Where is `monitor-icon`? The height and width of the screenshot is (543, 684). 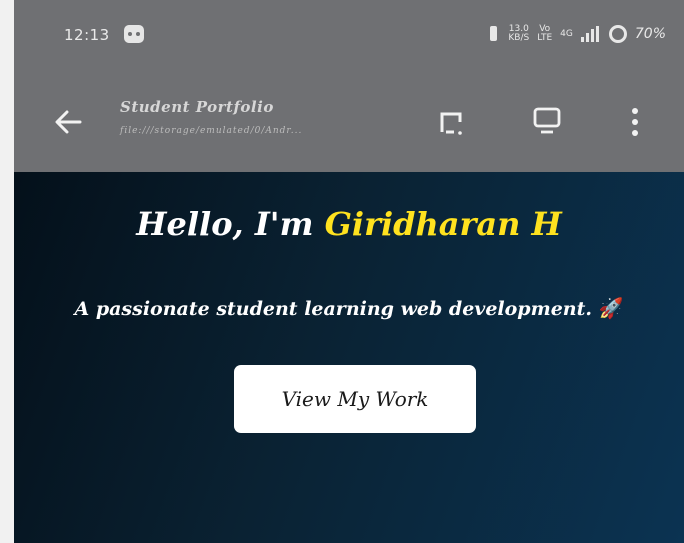
monitor-icon is located at coordinates (547, 120).